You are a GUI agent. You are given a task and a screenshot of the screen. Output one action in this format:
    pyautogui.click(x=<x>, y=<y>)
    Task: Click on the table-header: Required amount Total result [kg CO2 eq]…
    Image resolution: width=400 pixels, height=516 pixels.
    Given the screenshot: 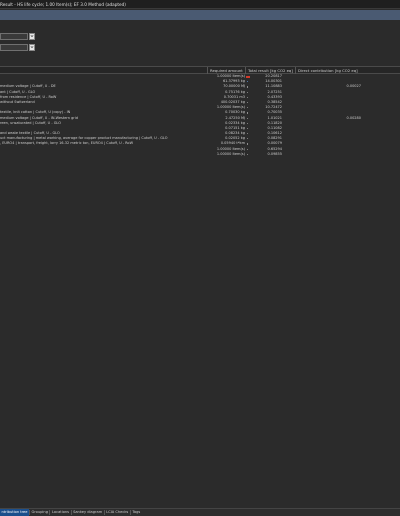 What is the action you would take?
    pyautogui.click(x=200, y=70)
    